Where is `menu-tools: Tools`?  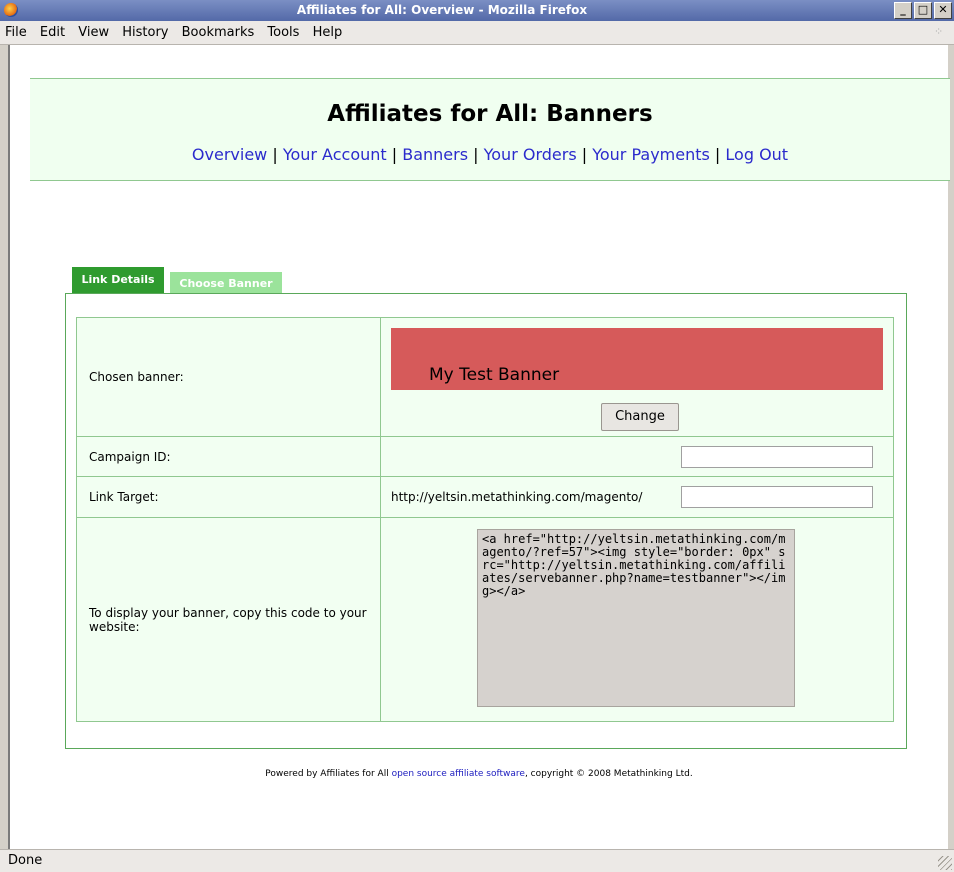 menu-tools: Tools is located at coordinates (282, 30).